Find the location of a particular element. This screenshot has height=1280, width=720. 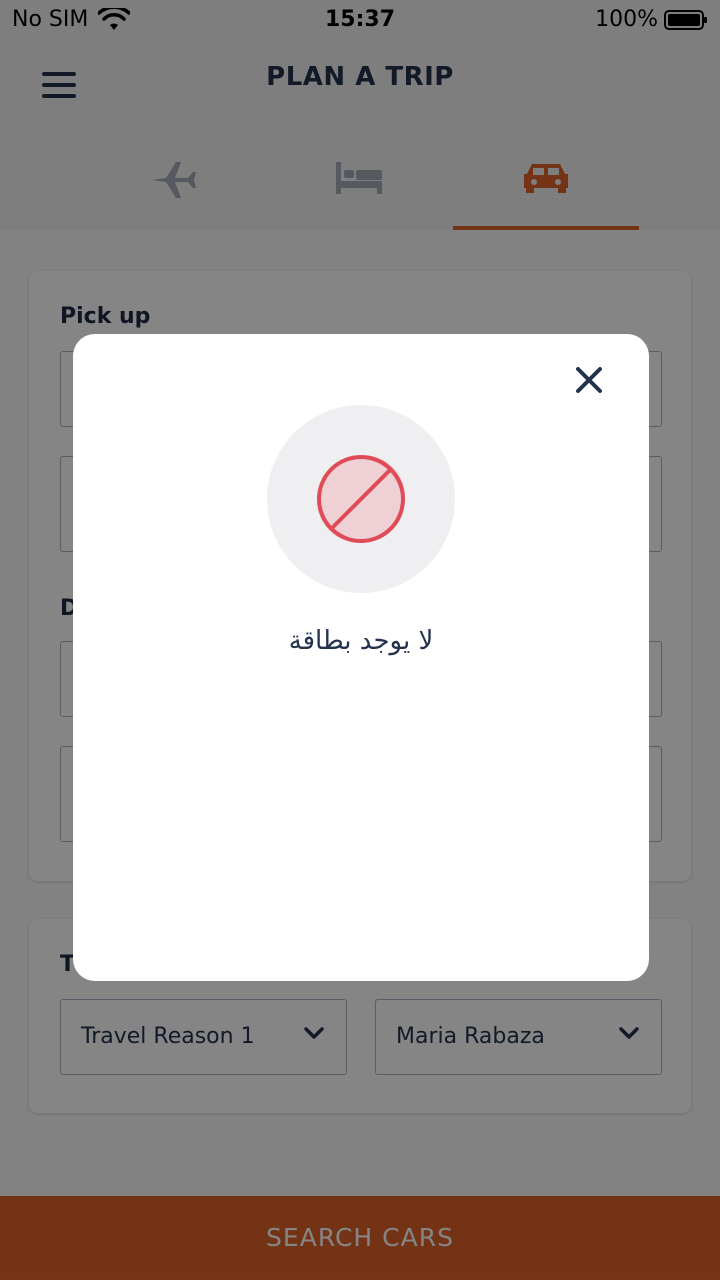

blocked-icon-badge is located at coordinates (361, 499).